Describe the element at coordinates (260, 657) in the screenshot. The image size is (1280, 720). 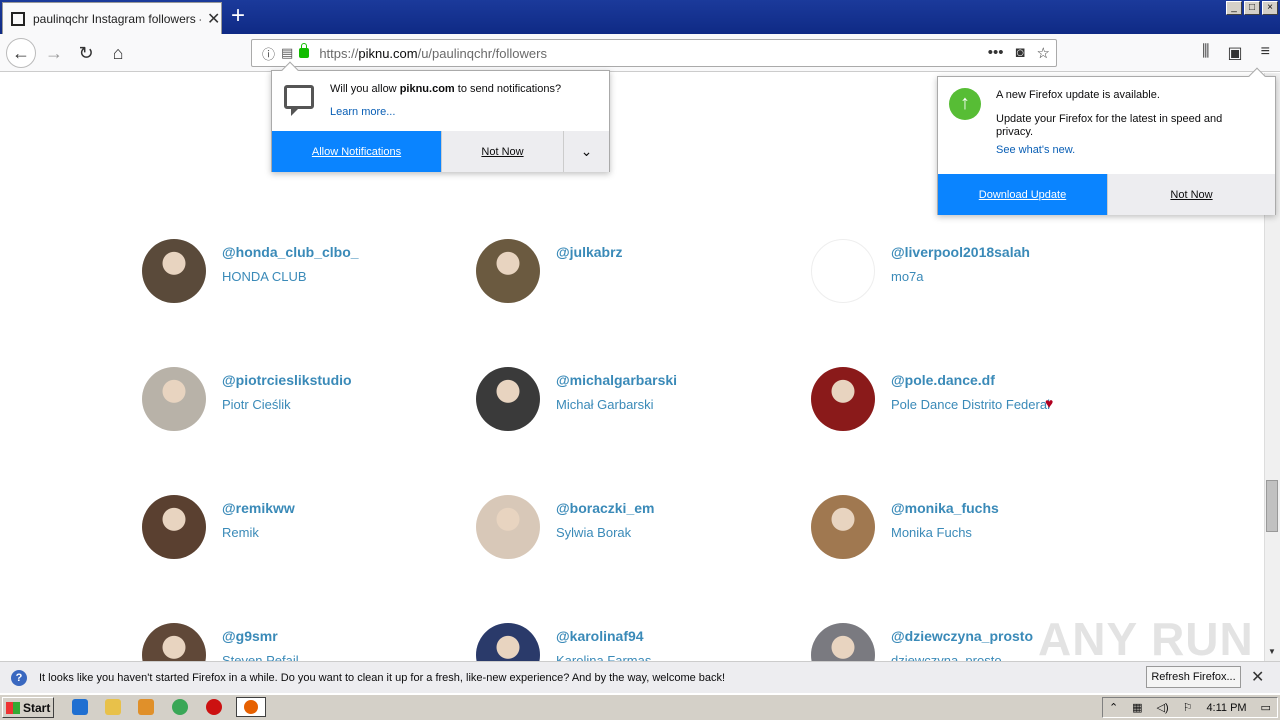
I see `follower-name: Steven Pefail` at that location.